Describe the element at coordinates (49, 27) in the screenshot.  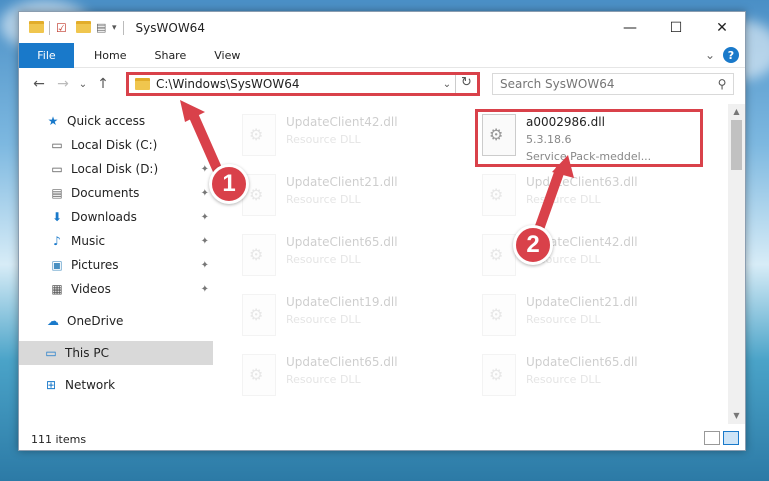
I see `divider` at that location.